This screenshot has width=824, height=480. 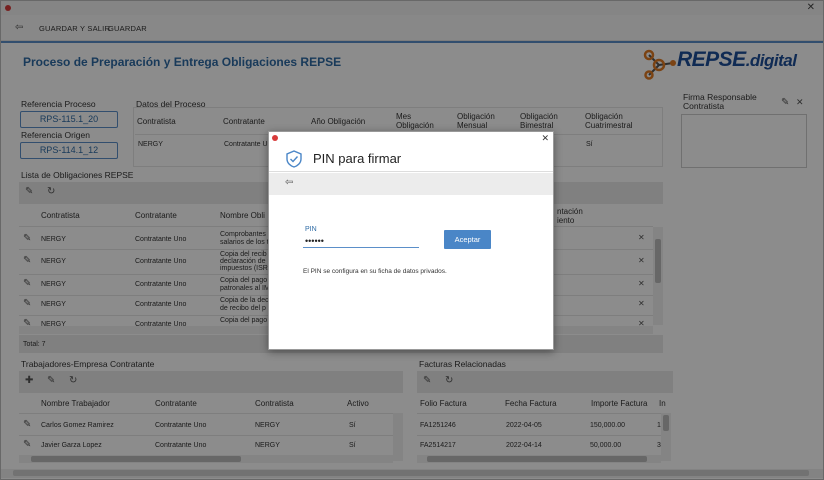 What do you see at coordinates (294, 159) in the screenshot?
I see `shield-check-icon` at bounding box center [294, 159].